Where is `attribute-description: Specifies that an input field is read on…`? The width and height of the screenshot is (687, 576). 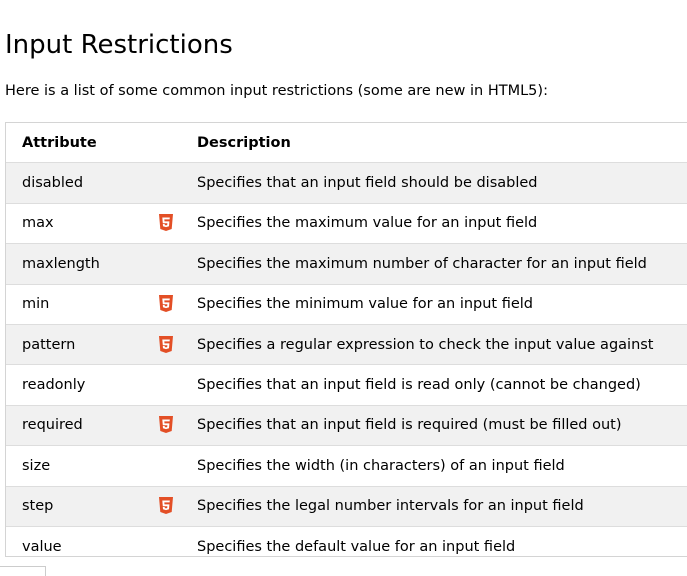 attribute-description: Specifies that an input field is read on… is located at coordinates (442, 385).